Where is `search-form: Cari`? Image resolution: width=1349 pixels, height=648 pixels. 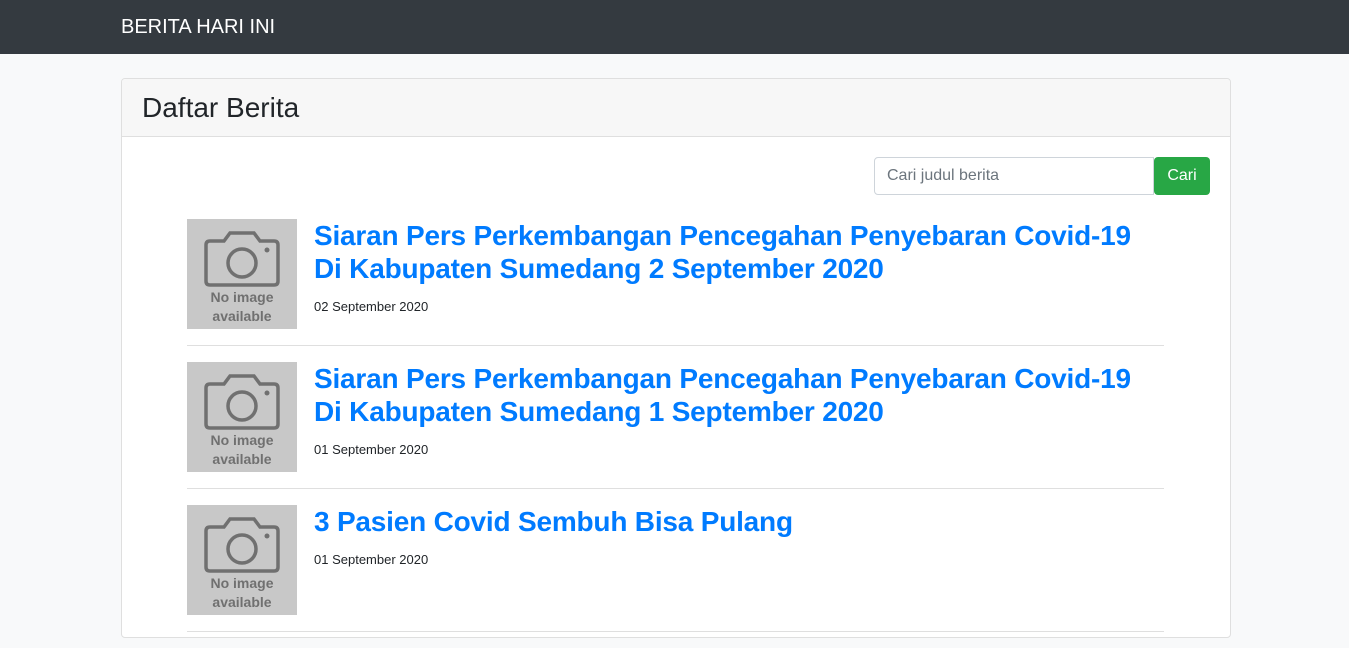
search-form: Cari is located at coordinates (1042, 176).